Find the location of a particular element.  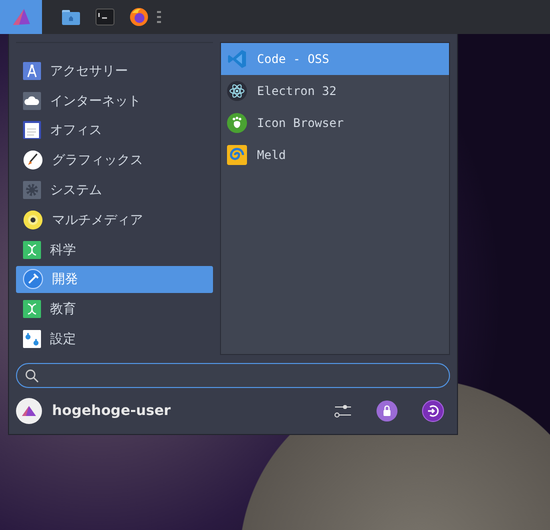

gear-icon is located at coordinates (32, 190).